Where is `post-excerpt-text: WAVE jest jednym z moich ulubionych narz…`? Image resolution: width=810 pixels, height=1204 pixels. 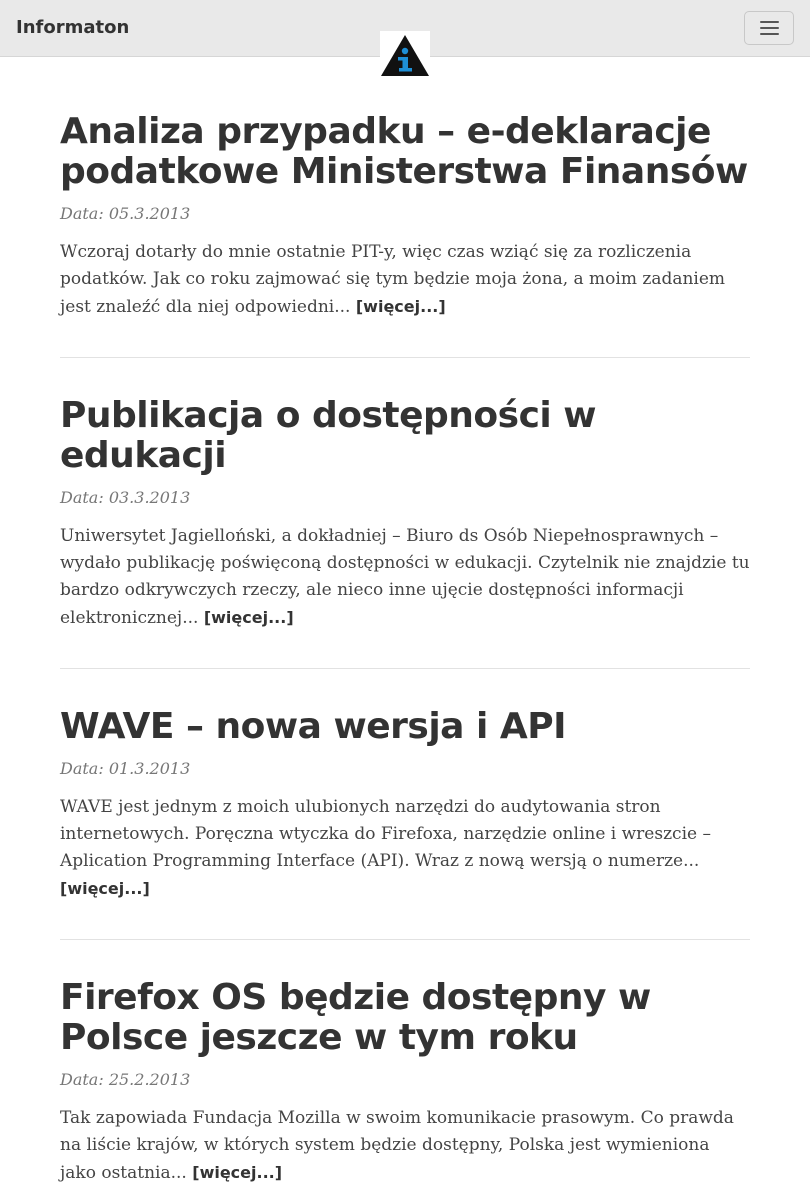
post-excerpt-text: WAVE jest jednym z moich ulubionych narz… is located at coordinates (385, 834).